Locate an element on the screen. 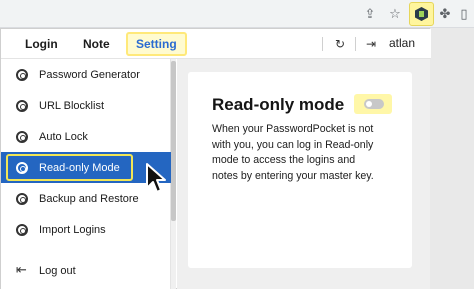  sidebar-item-label: Import Logins is located at coordinates (72, 229).